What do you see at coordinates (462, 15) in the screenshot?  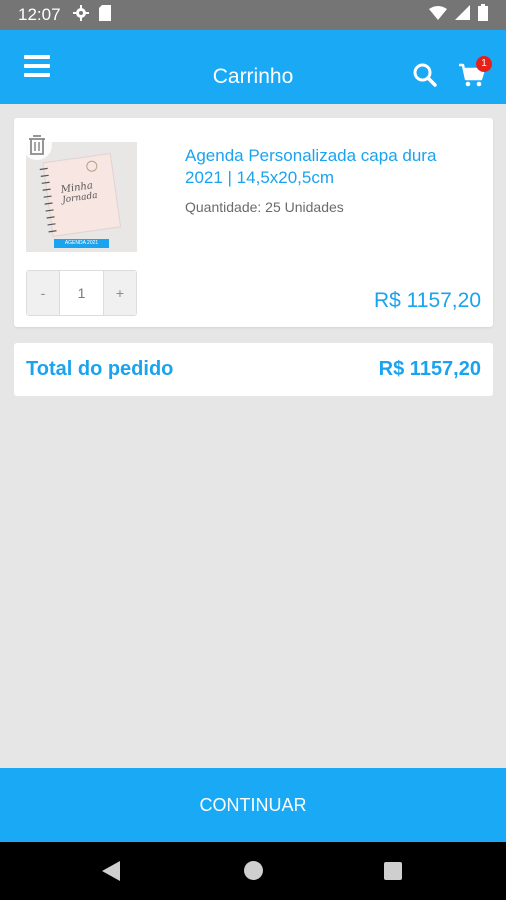 I see `signal-icon` at bounding box center [462, 15].